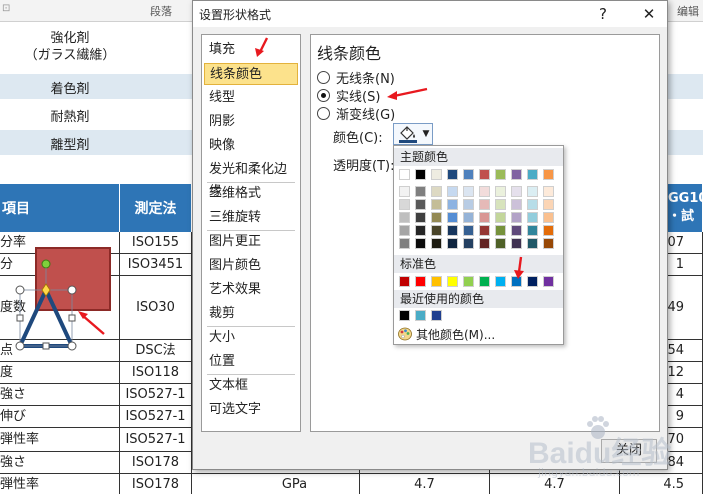  Describe the element at coordinates (251, 338) in the screenshot. I see `category-item: 大小` at that location.